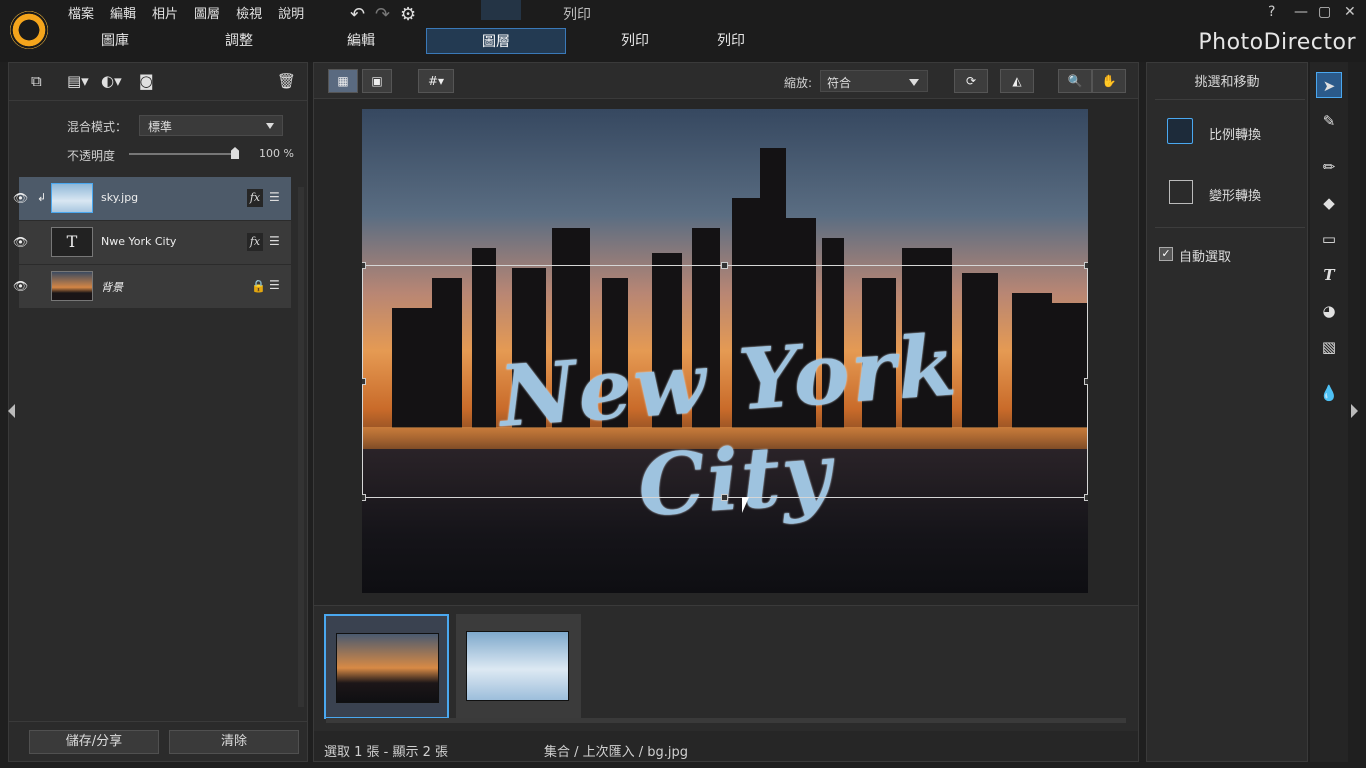 The height and width of the screenshot is (768, 1366). Describe the element at coordinates (184, 154) in the screenshot. I see `opacity-slider-track` at that location.